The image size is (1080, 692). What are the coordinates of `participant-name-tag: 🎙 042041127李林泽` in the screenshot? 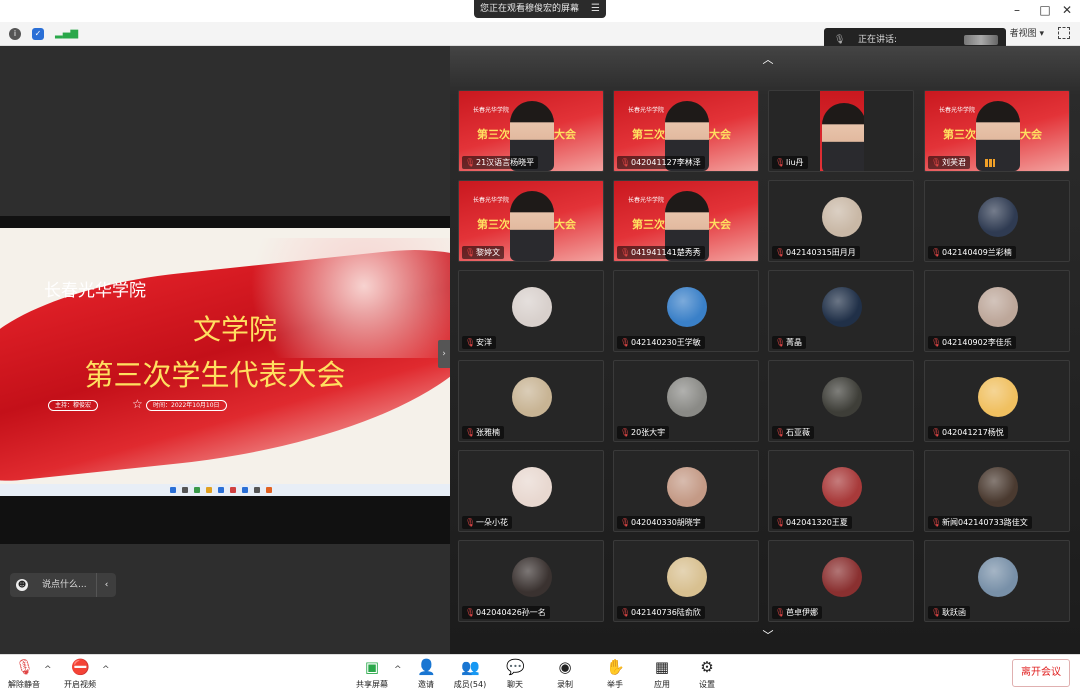 It's located at (661, 162).